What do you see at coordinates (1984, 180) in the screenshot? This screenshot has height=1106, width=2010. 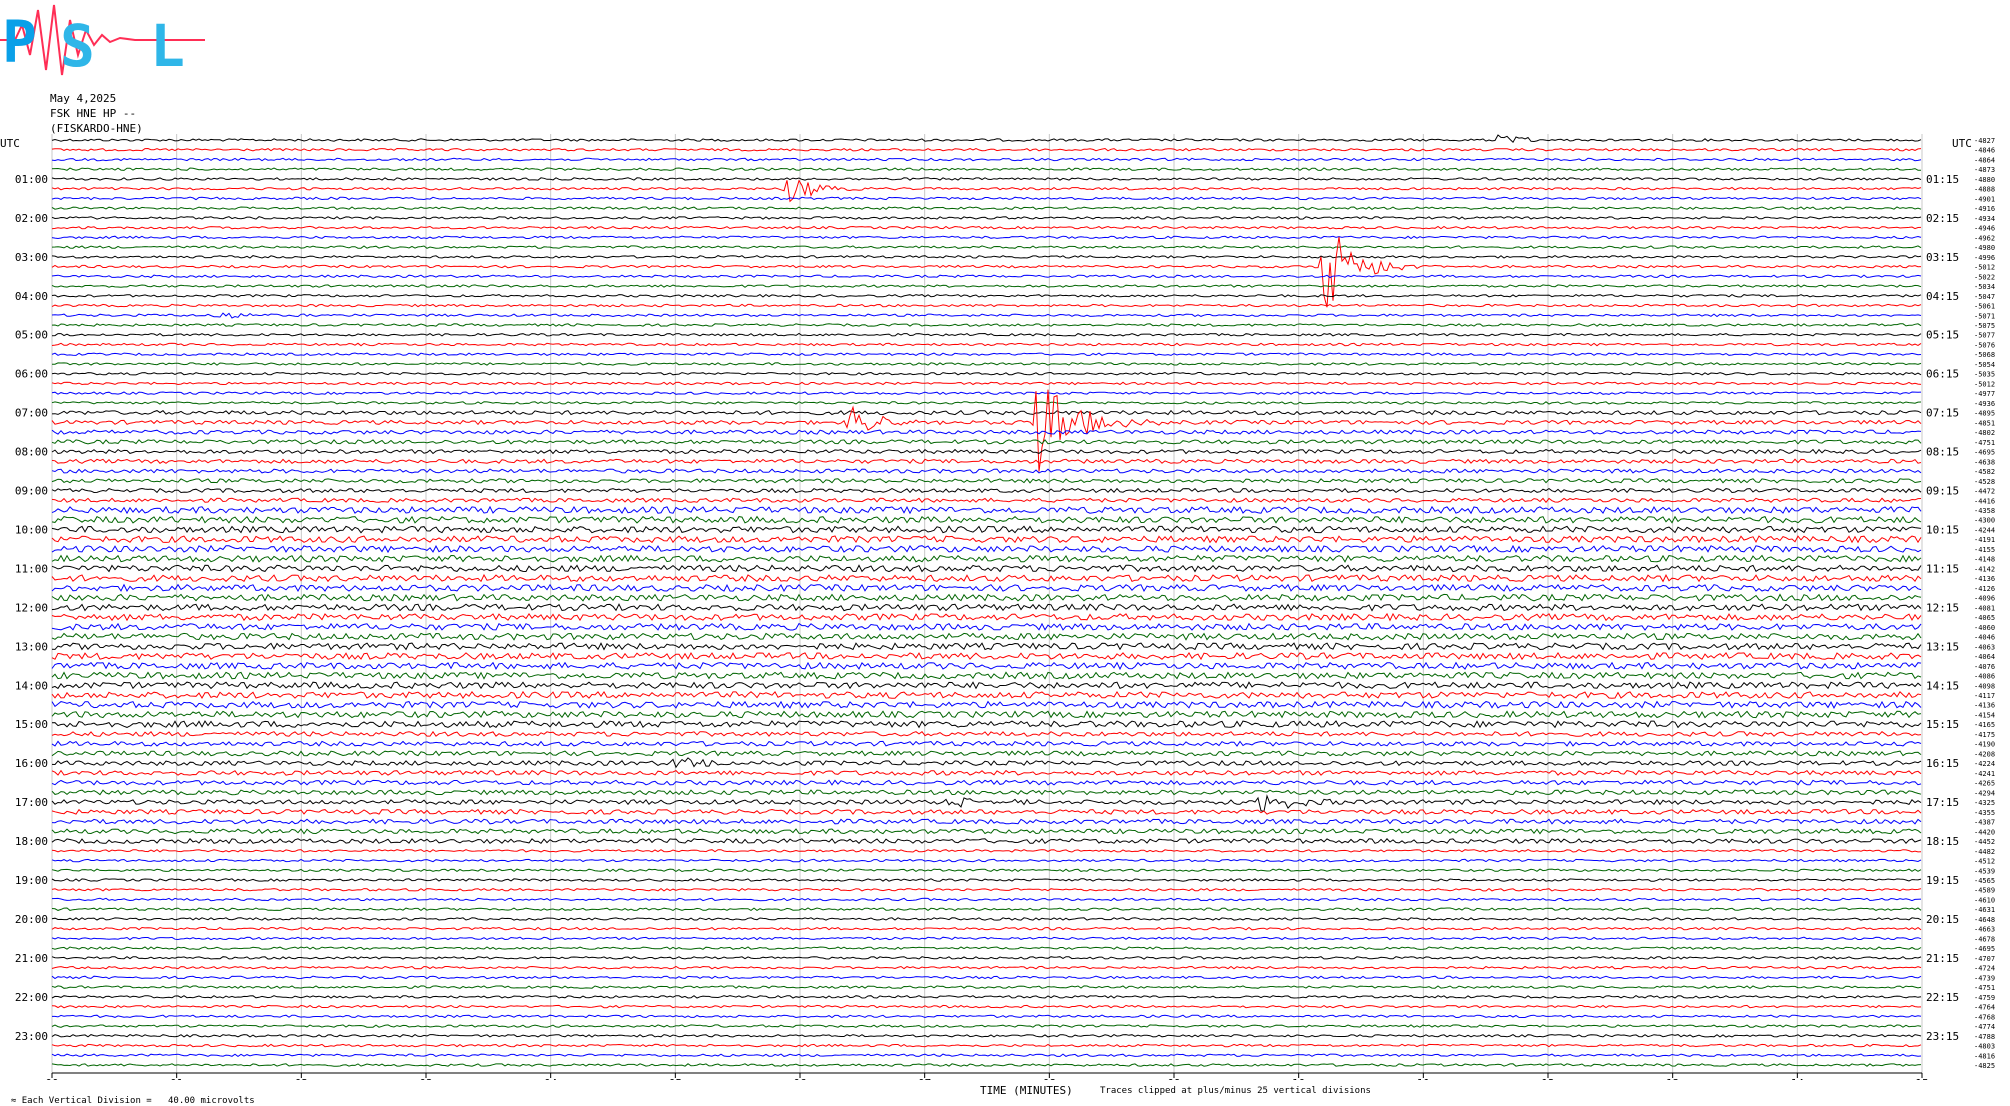 I see `line-value-label: -4880` at bounding box center [1984, 180].